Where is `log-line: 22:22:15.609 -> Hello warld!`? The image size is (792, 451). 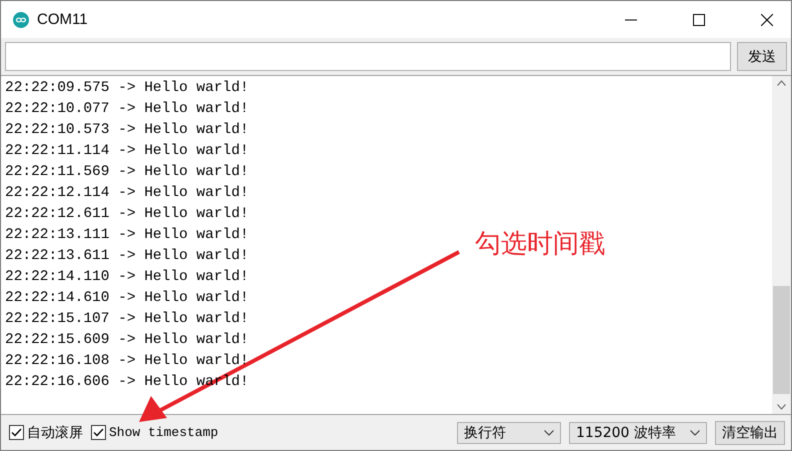 log-line: 22:22:15.609 -> Hello warld! is located at coordinates (127, 340).